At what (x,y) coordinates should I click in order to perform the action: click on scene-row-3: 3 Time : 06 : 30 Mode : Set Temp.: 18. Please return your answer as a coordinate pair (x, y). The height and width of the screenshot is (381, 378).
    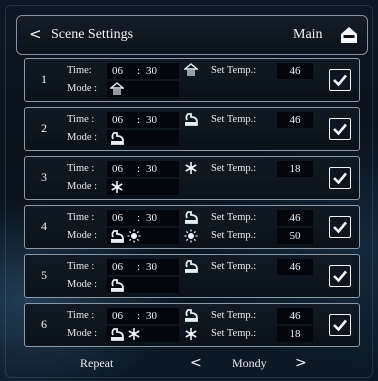
    Looking at the image, I should click on (192, 178).